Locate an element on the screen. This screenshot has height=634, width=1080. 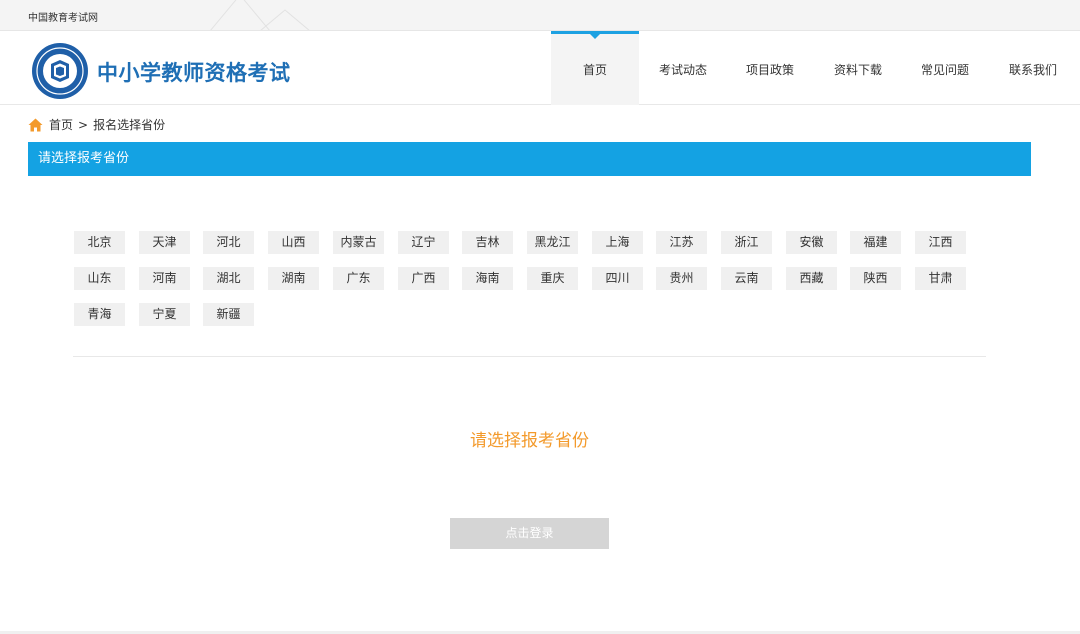
nav-item-label: 项目政策 is located at coordinates (769, 70).